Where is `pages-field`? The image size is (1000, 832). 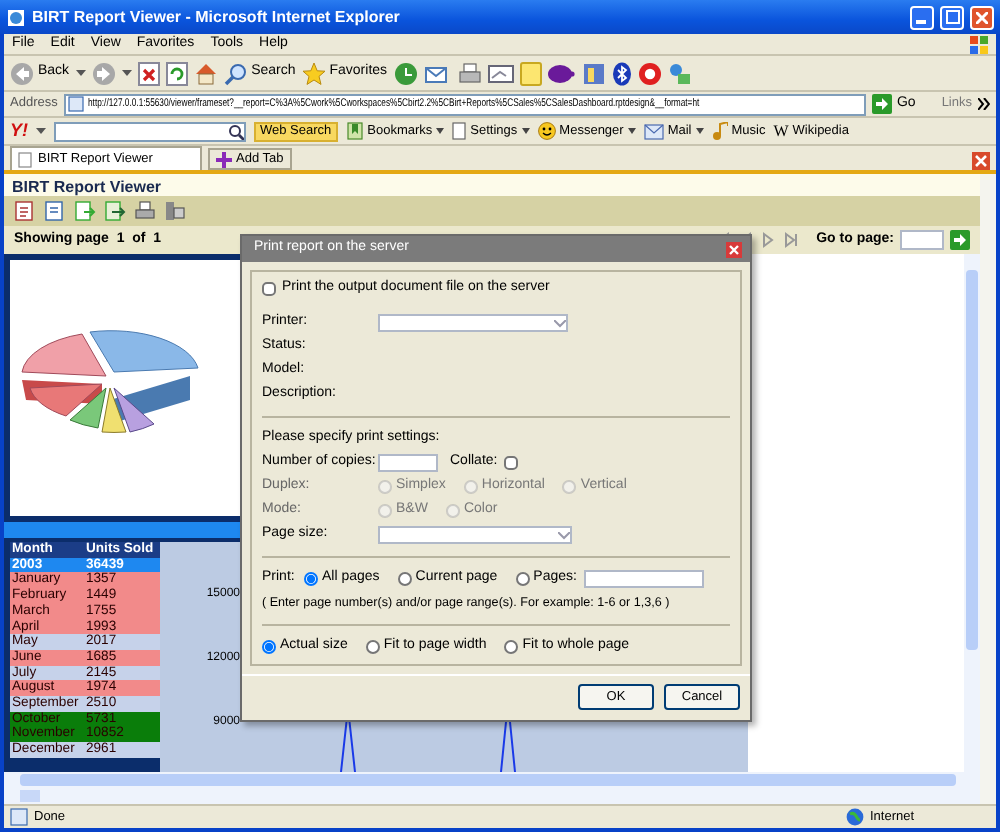
pages-field is located at coordinates (644, 579).